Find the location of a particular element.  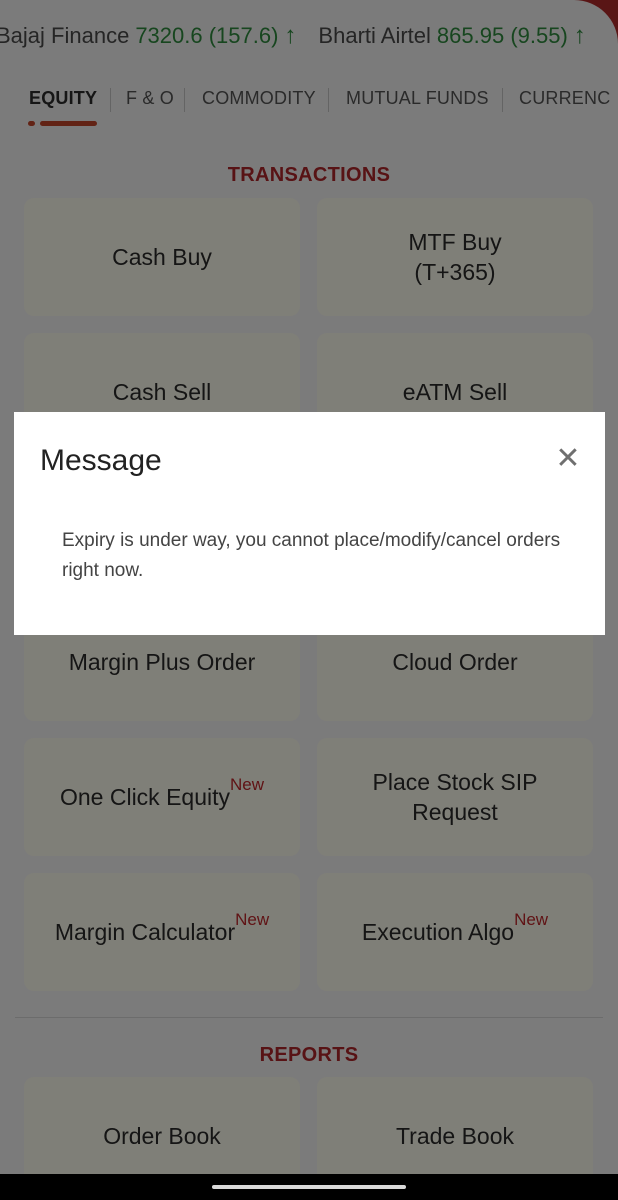

home-gesture-handle is located at coordinates (309, 1187).